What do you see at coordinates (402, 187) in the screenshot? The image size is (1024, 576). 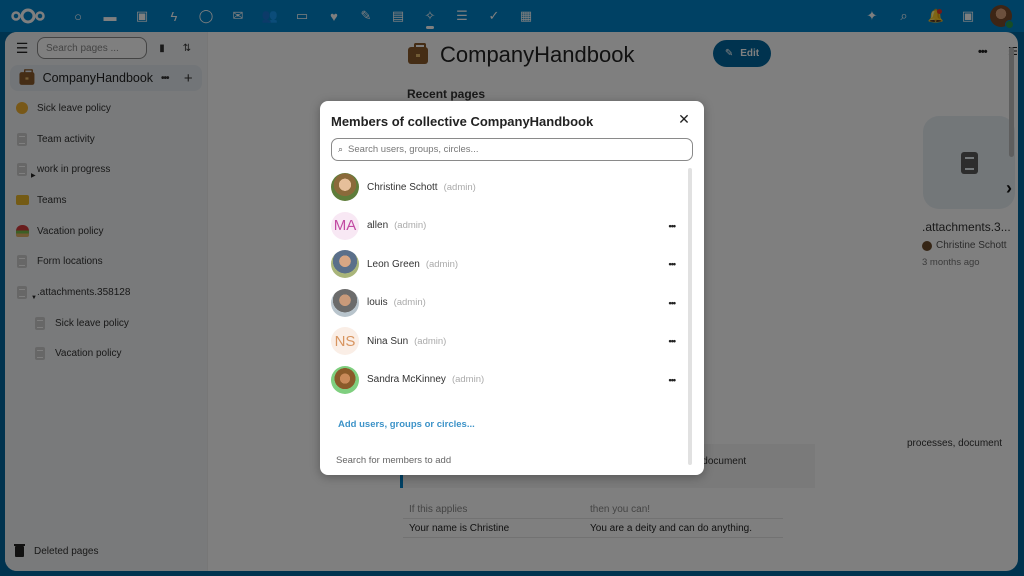 I see `member-name: Christine Schott` at bounding box center [402, 187].